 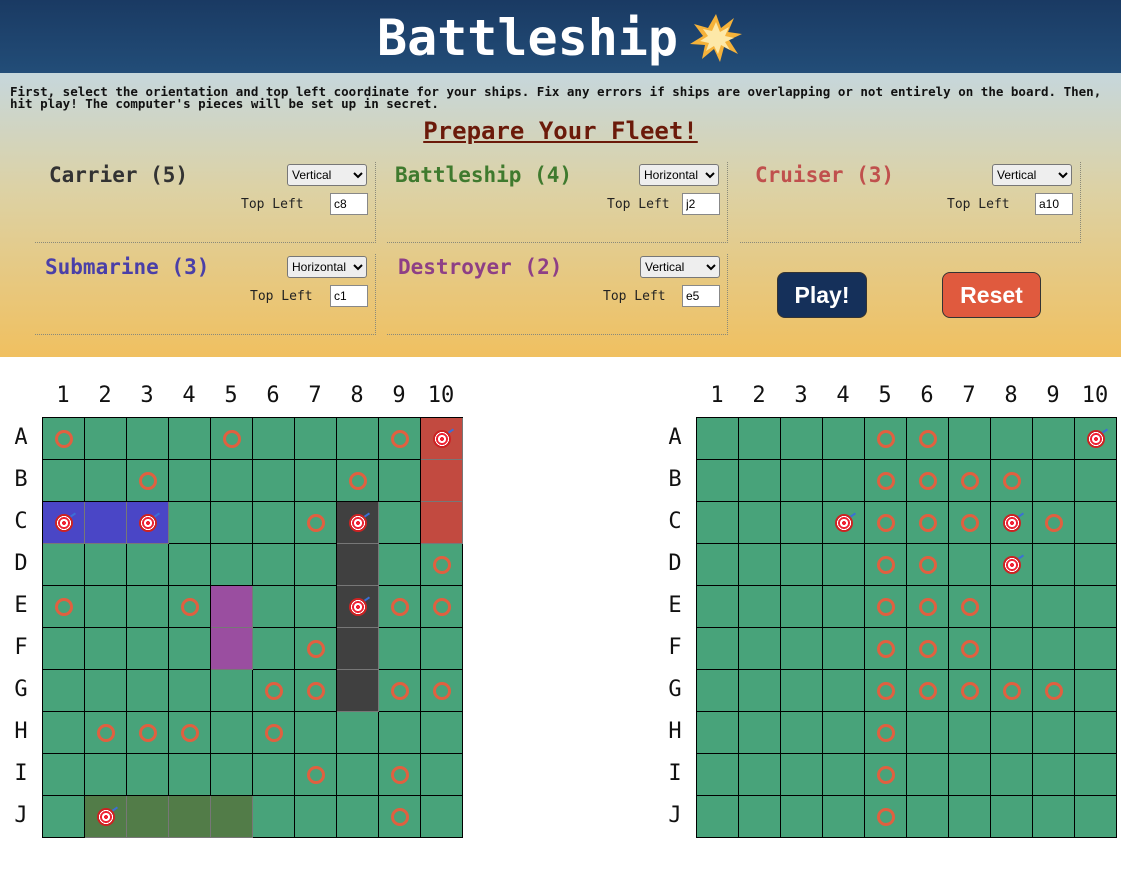 What do you see at coordinates (844, 691) in the screenshot?
I see `board-cell-g4` at bounding box center [844, 691].